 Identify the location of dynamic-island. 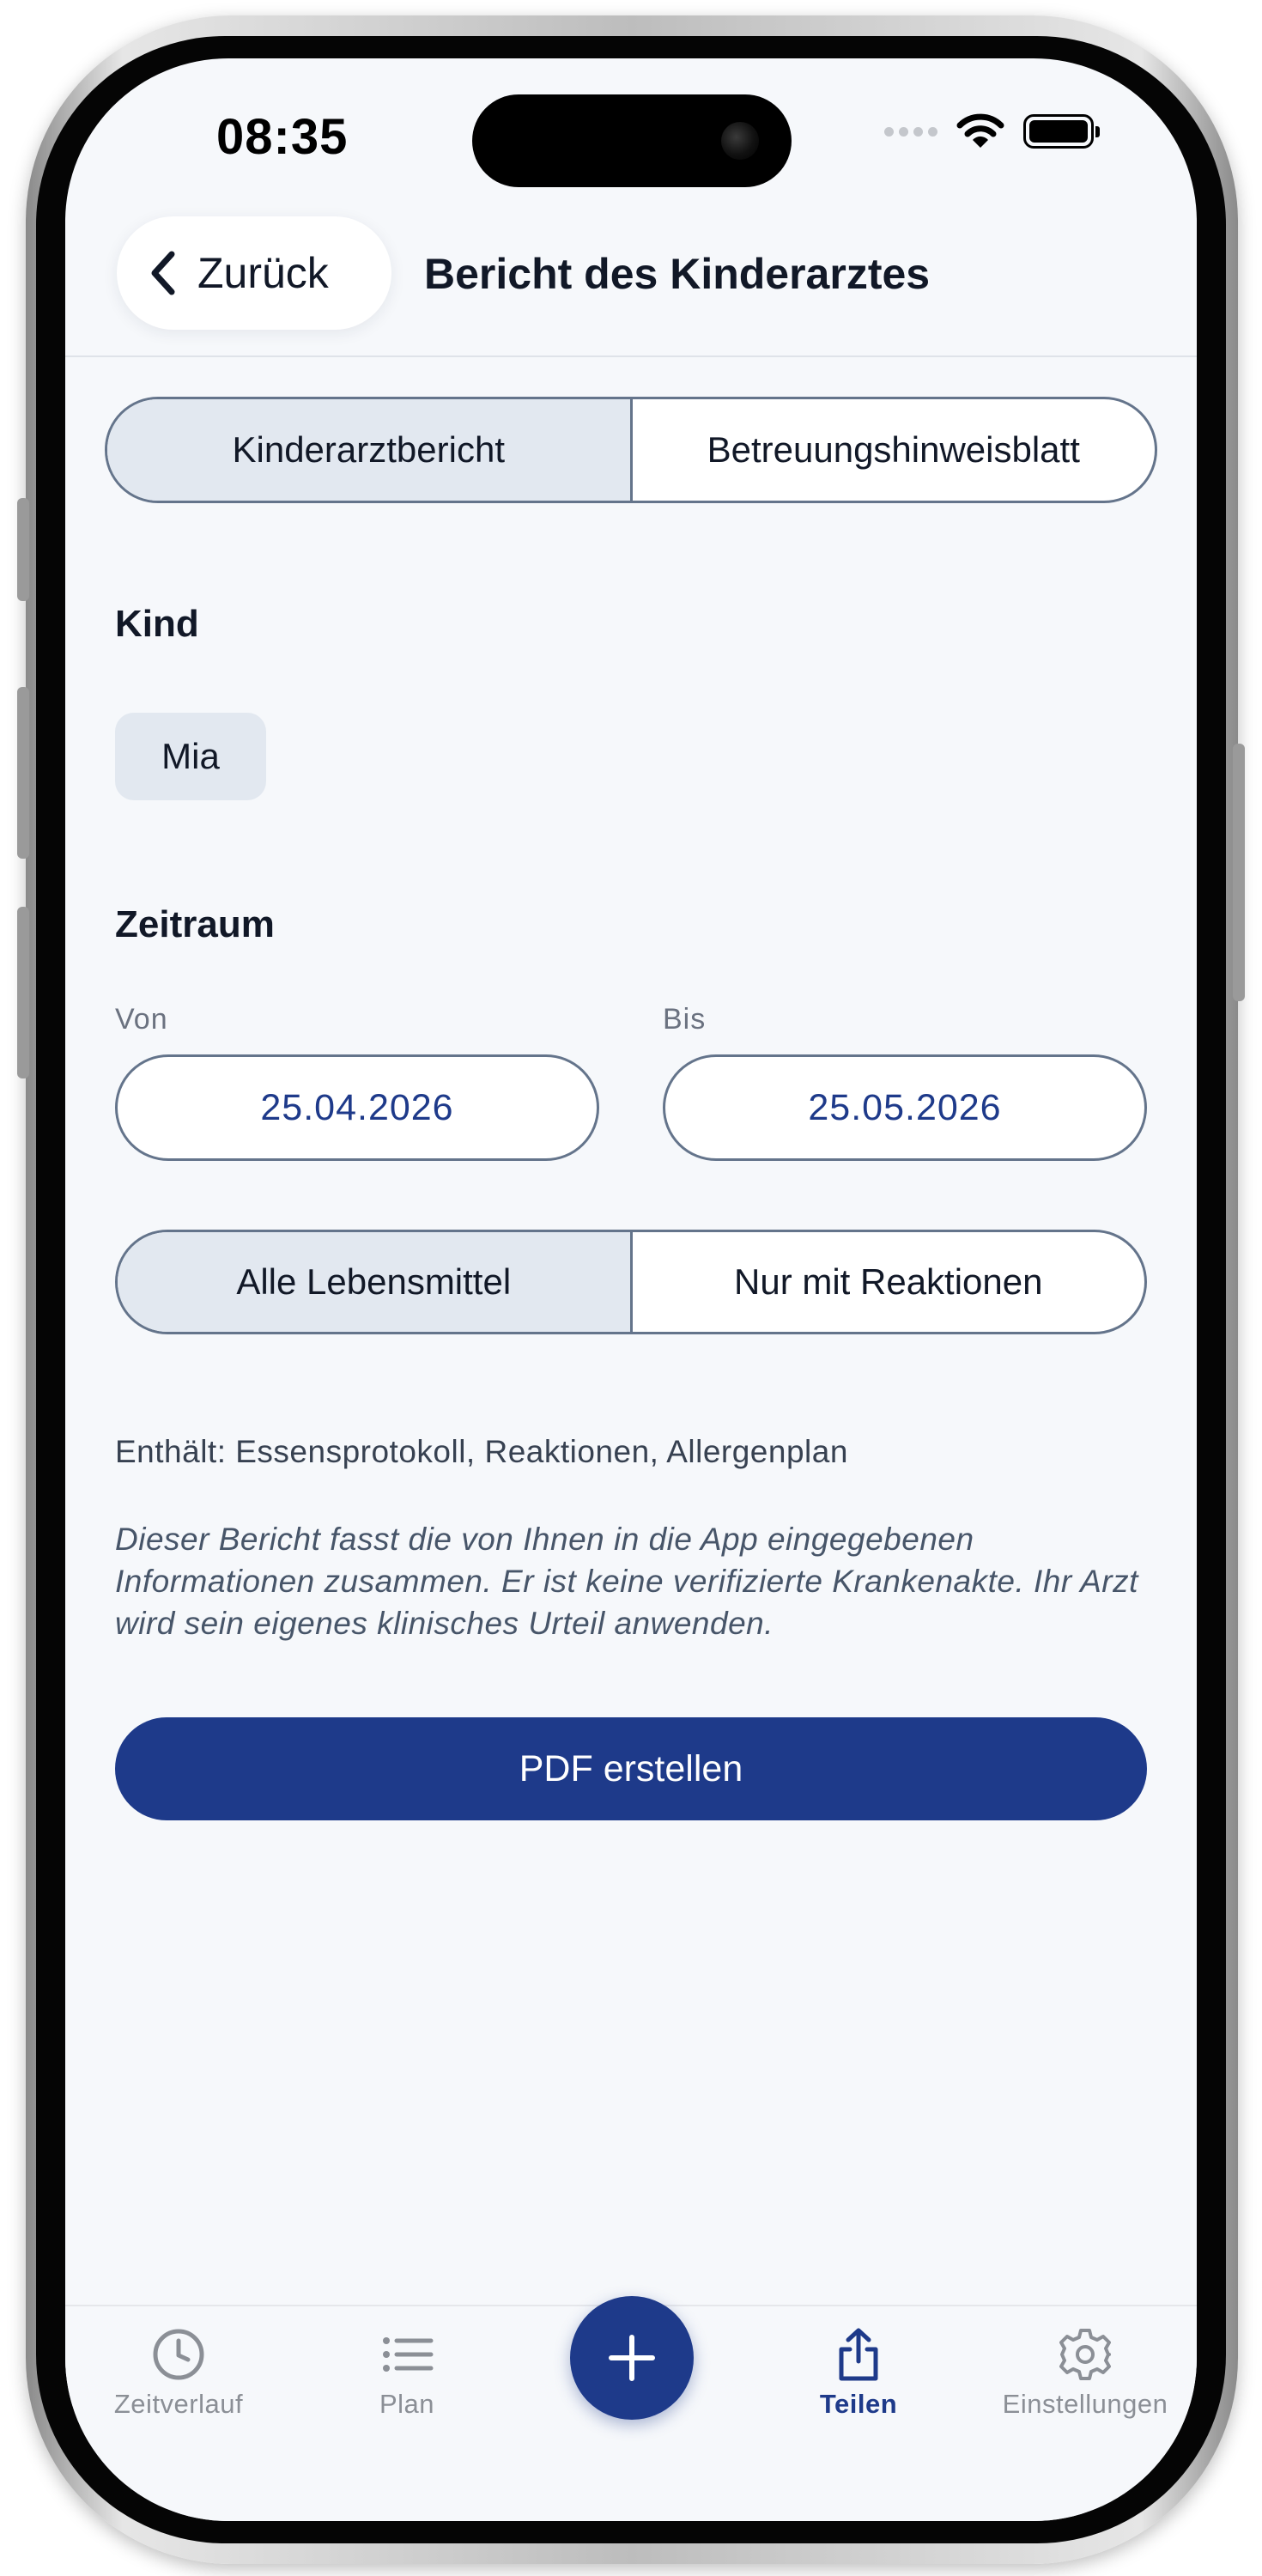
(632, 140).